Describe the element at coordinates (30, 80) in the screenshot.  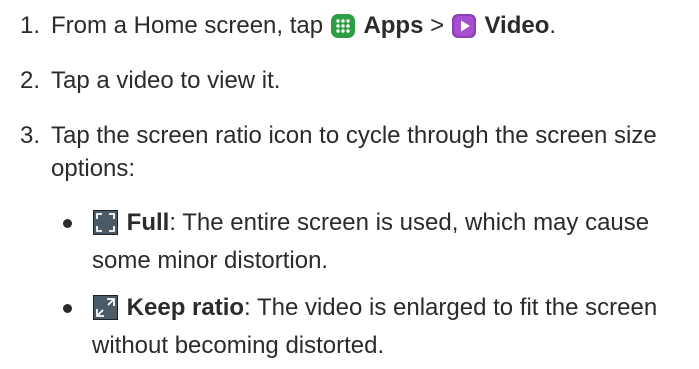
I see `step-number: 2.` at that location.